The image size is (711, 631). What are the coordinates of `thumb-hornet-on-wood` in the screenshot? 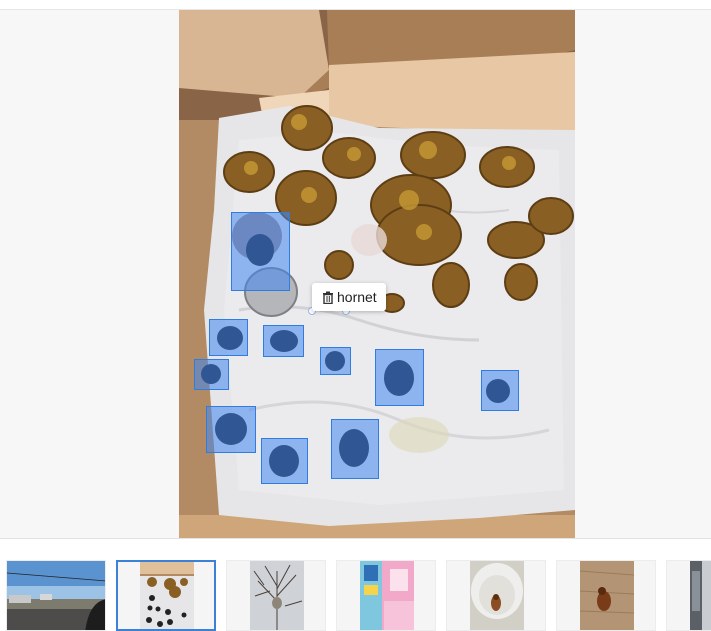 It's located at (606, 595).